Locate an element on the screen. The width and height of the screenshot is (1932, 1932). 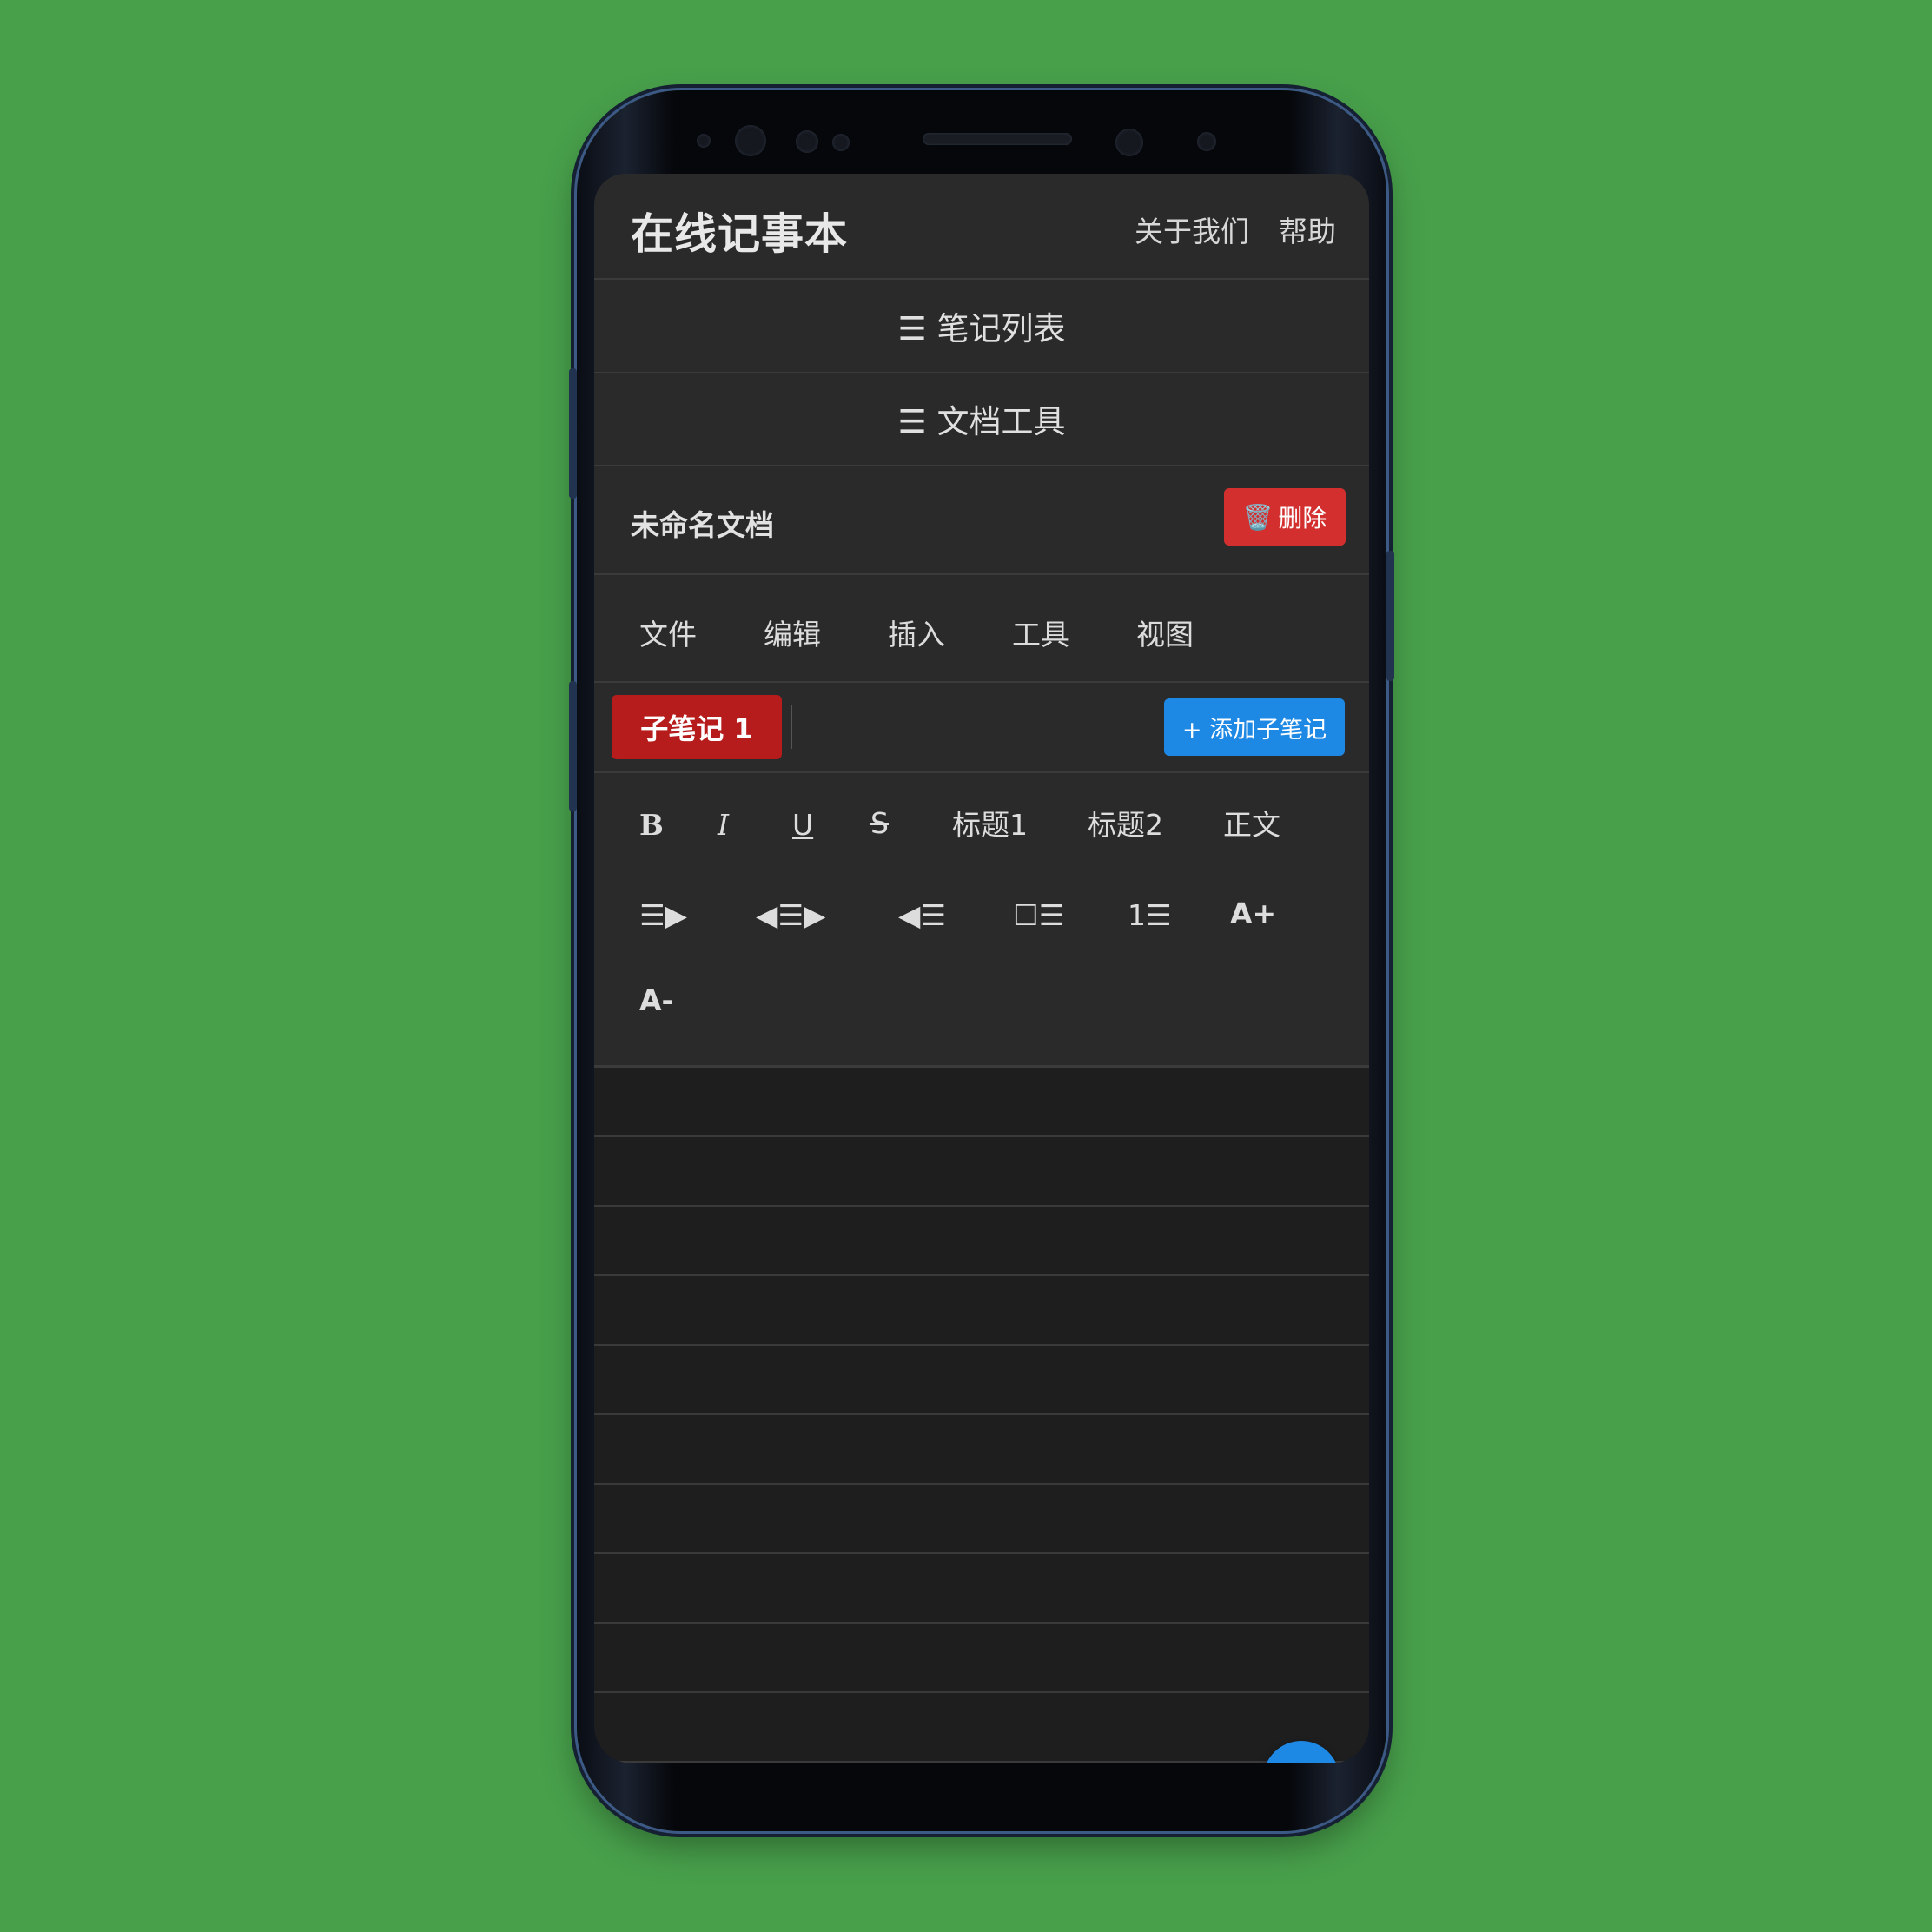
power-button is located at coordinates (1390, 616).